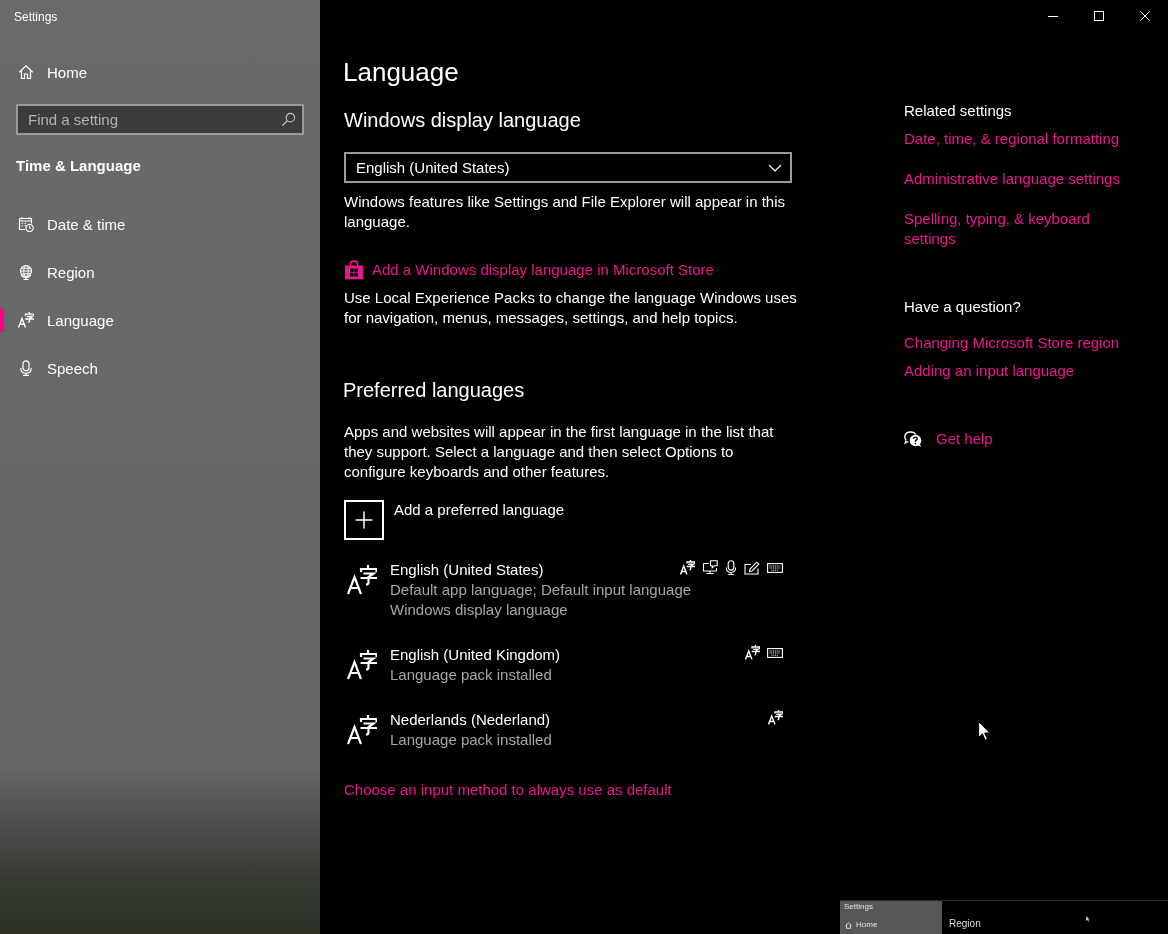 This screenshot has width=1168, height=934. Describe the element at coordinates (989, 371) in the screenshot. I see `help-link: Adding an input language` at that location.